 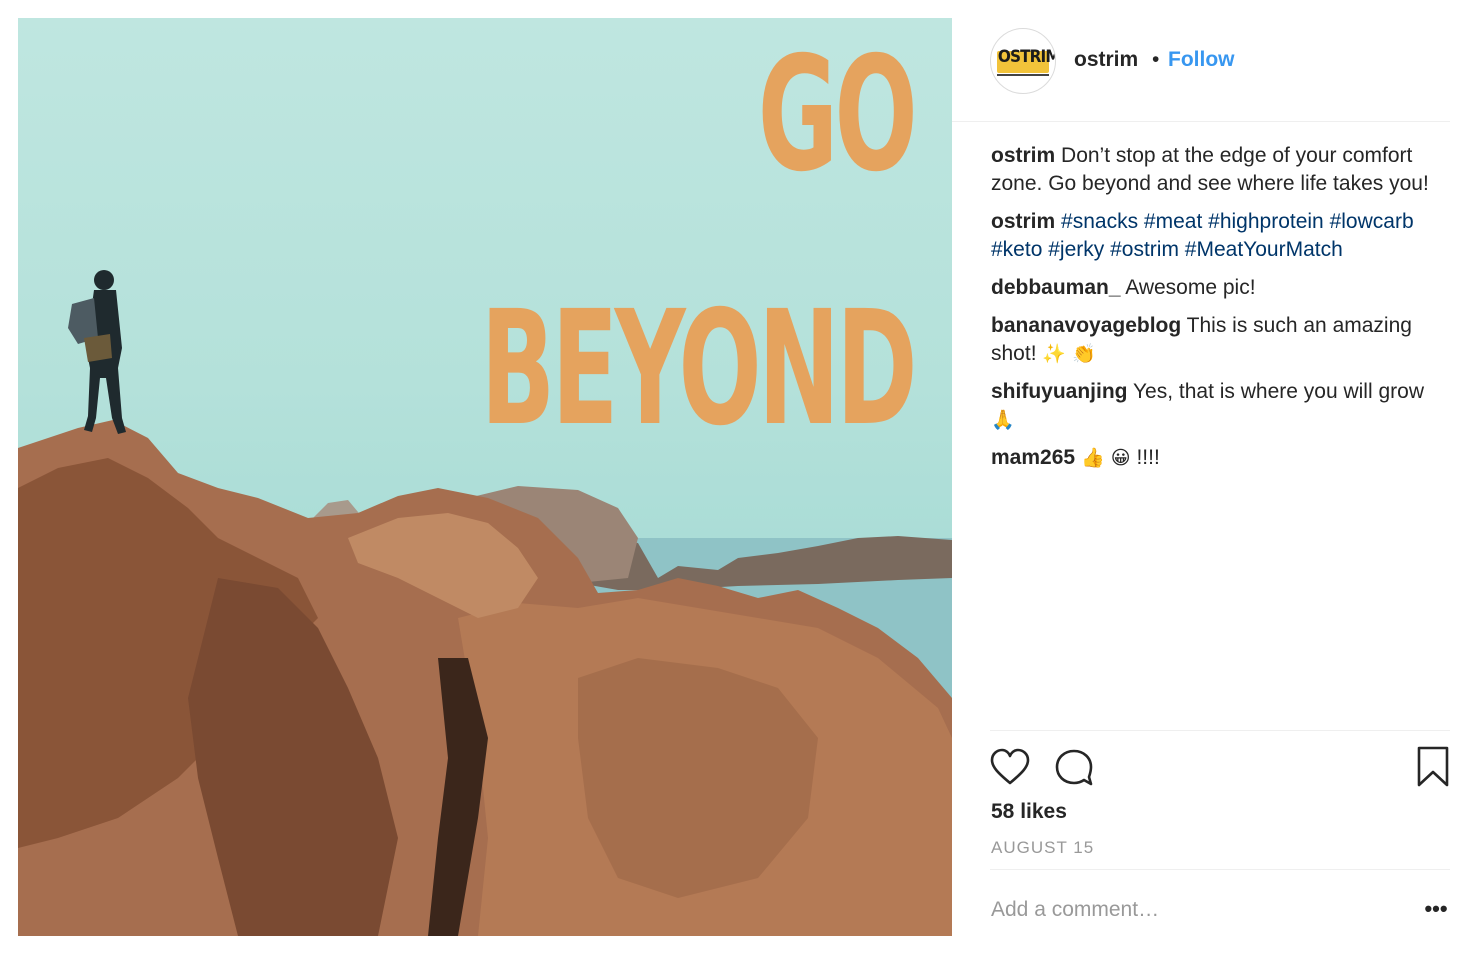 What do you see at coordinates (1076, 249) in the screenshot?
I see `hashtag-link: #jerky` at bounding box center [1076, 249].